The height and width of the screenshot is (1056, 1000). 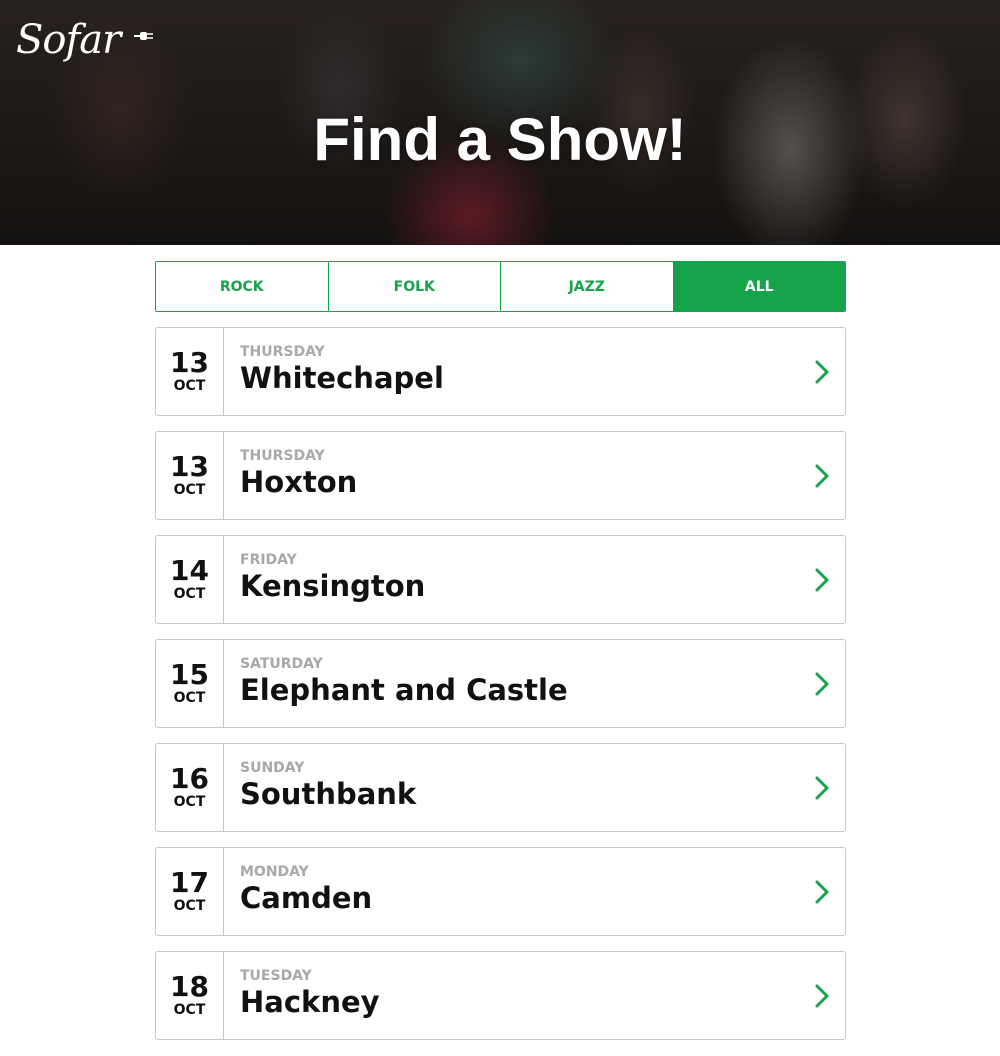 I want to click on show-item-kensington: 14 OCT FRIDAY Kensington, so click(x=500, y=579).